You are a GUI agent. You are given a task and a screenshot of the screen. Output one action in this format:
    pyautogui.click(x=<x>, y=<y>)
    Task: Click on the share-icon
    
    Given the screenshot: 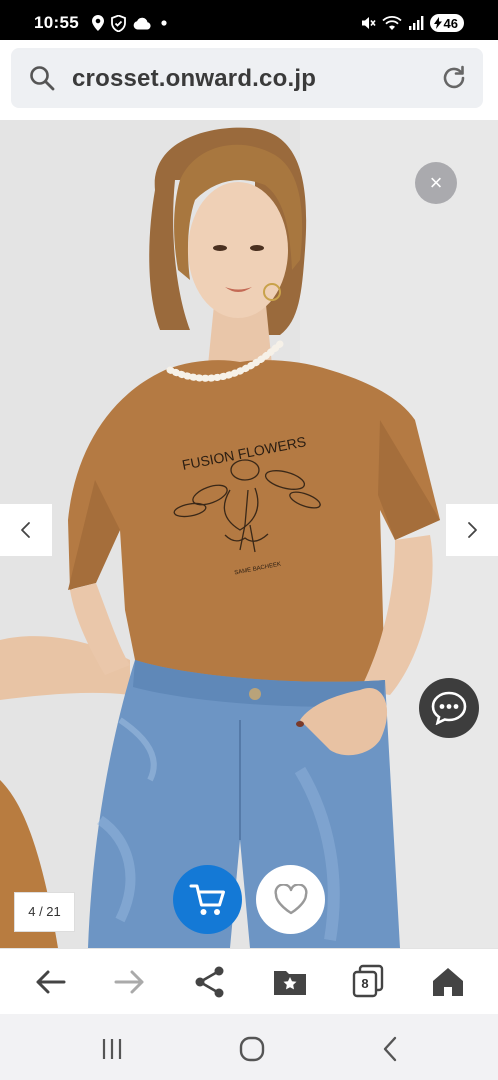 What is the action you would take?
    pyautogui.click(x=210, y=982)
    